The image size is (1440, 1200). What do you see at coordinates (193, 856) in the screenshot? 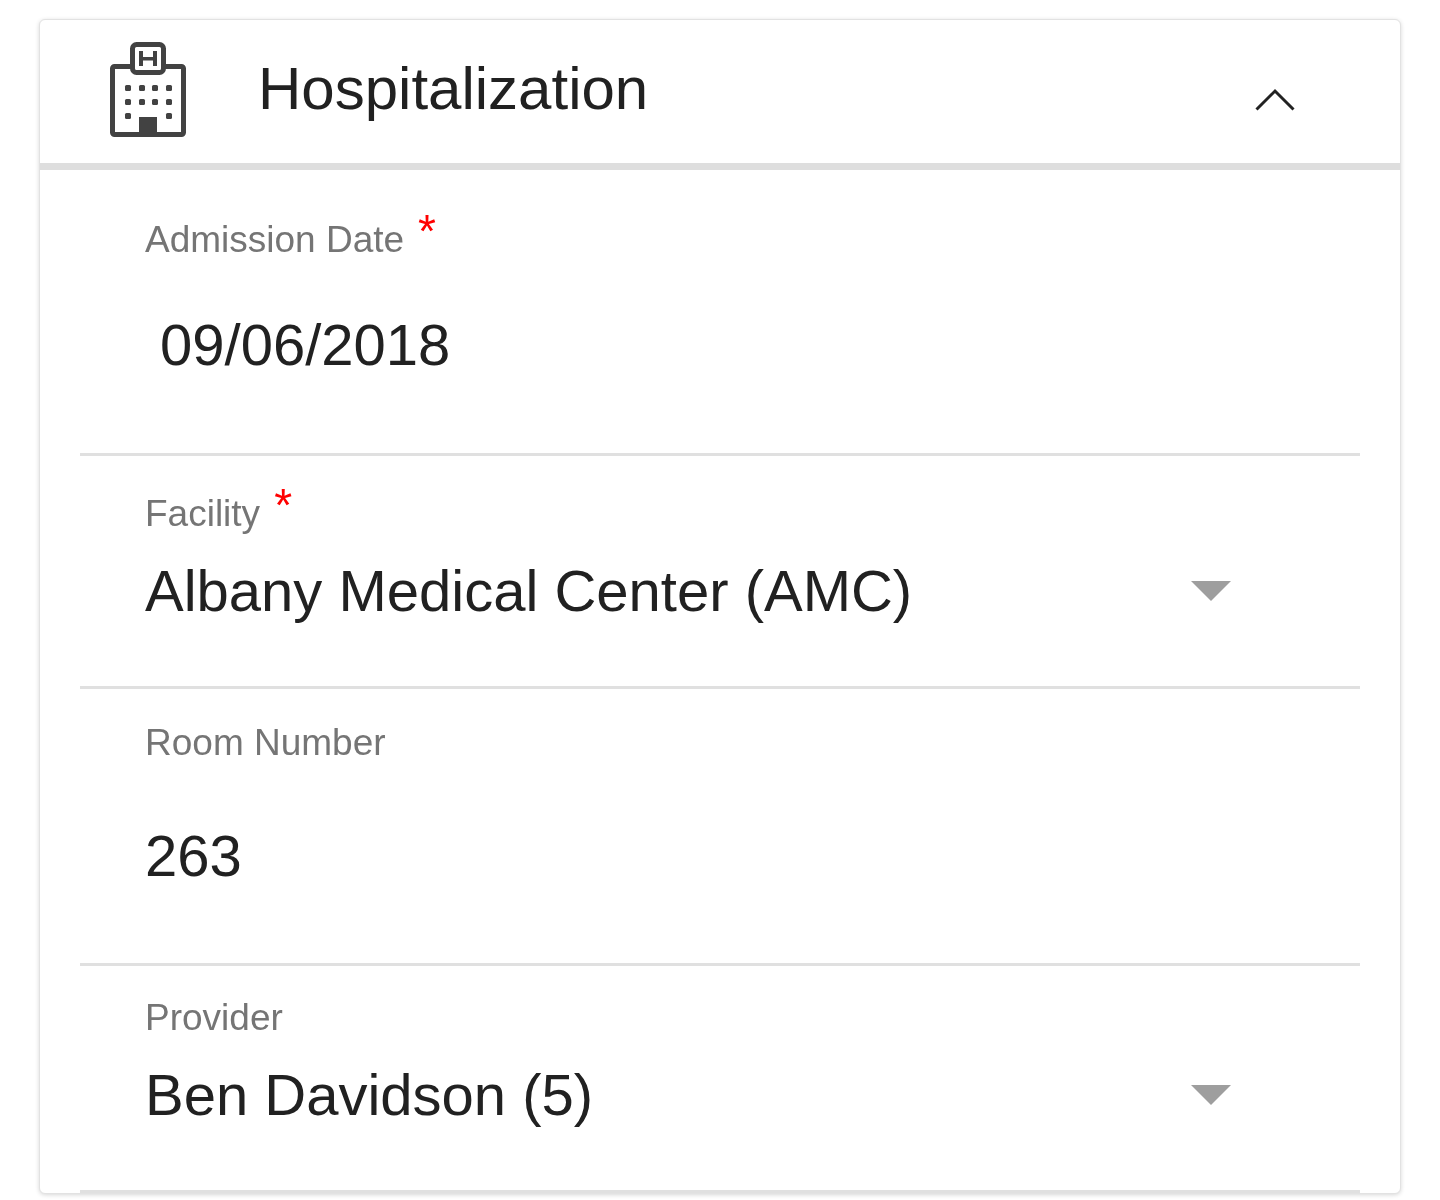
I see `text-input: 263` at bounding box center [193, 856].